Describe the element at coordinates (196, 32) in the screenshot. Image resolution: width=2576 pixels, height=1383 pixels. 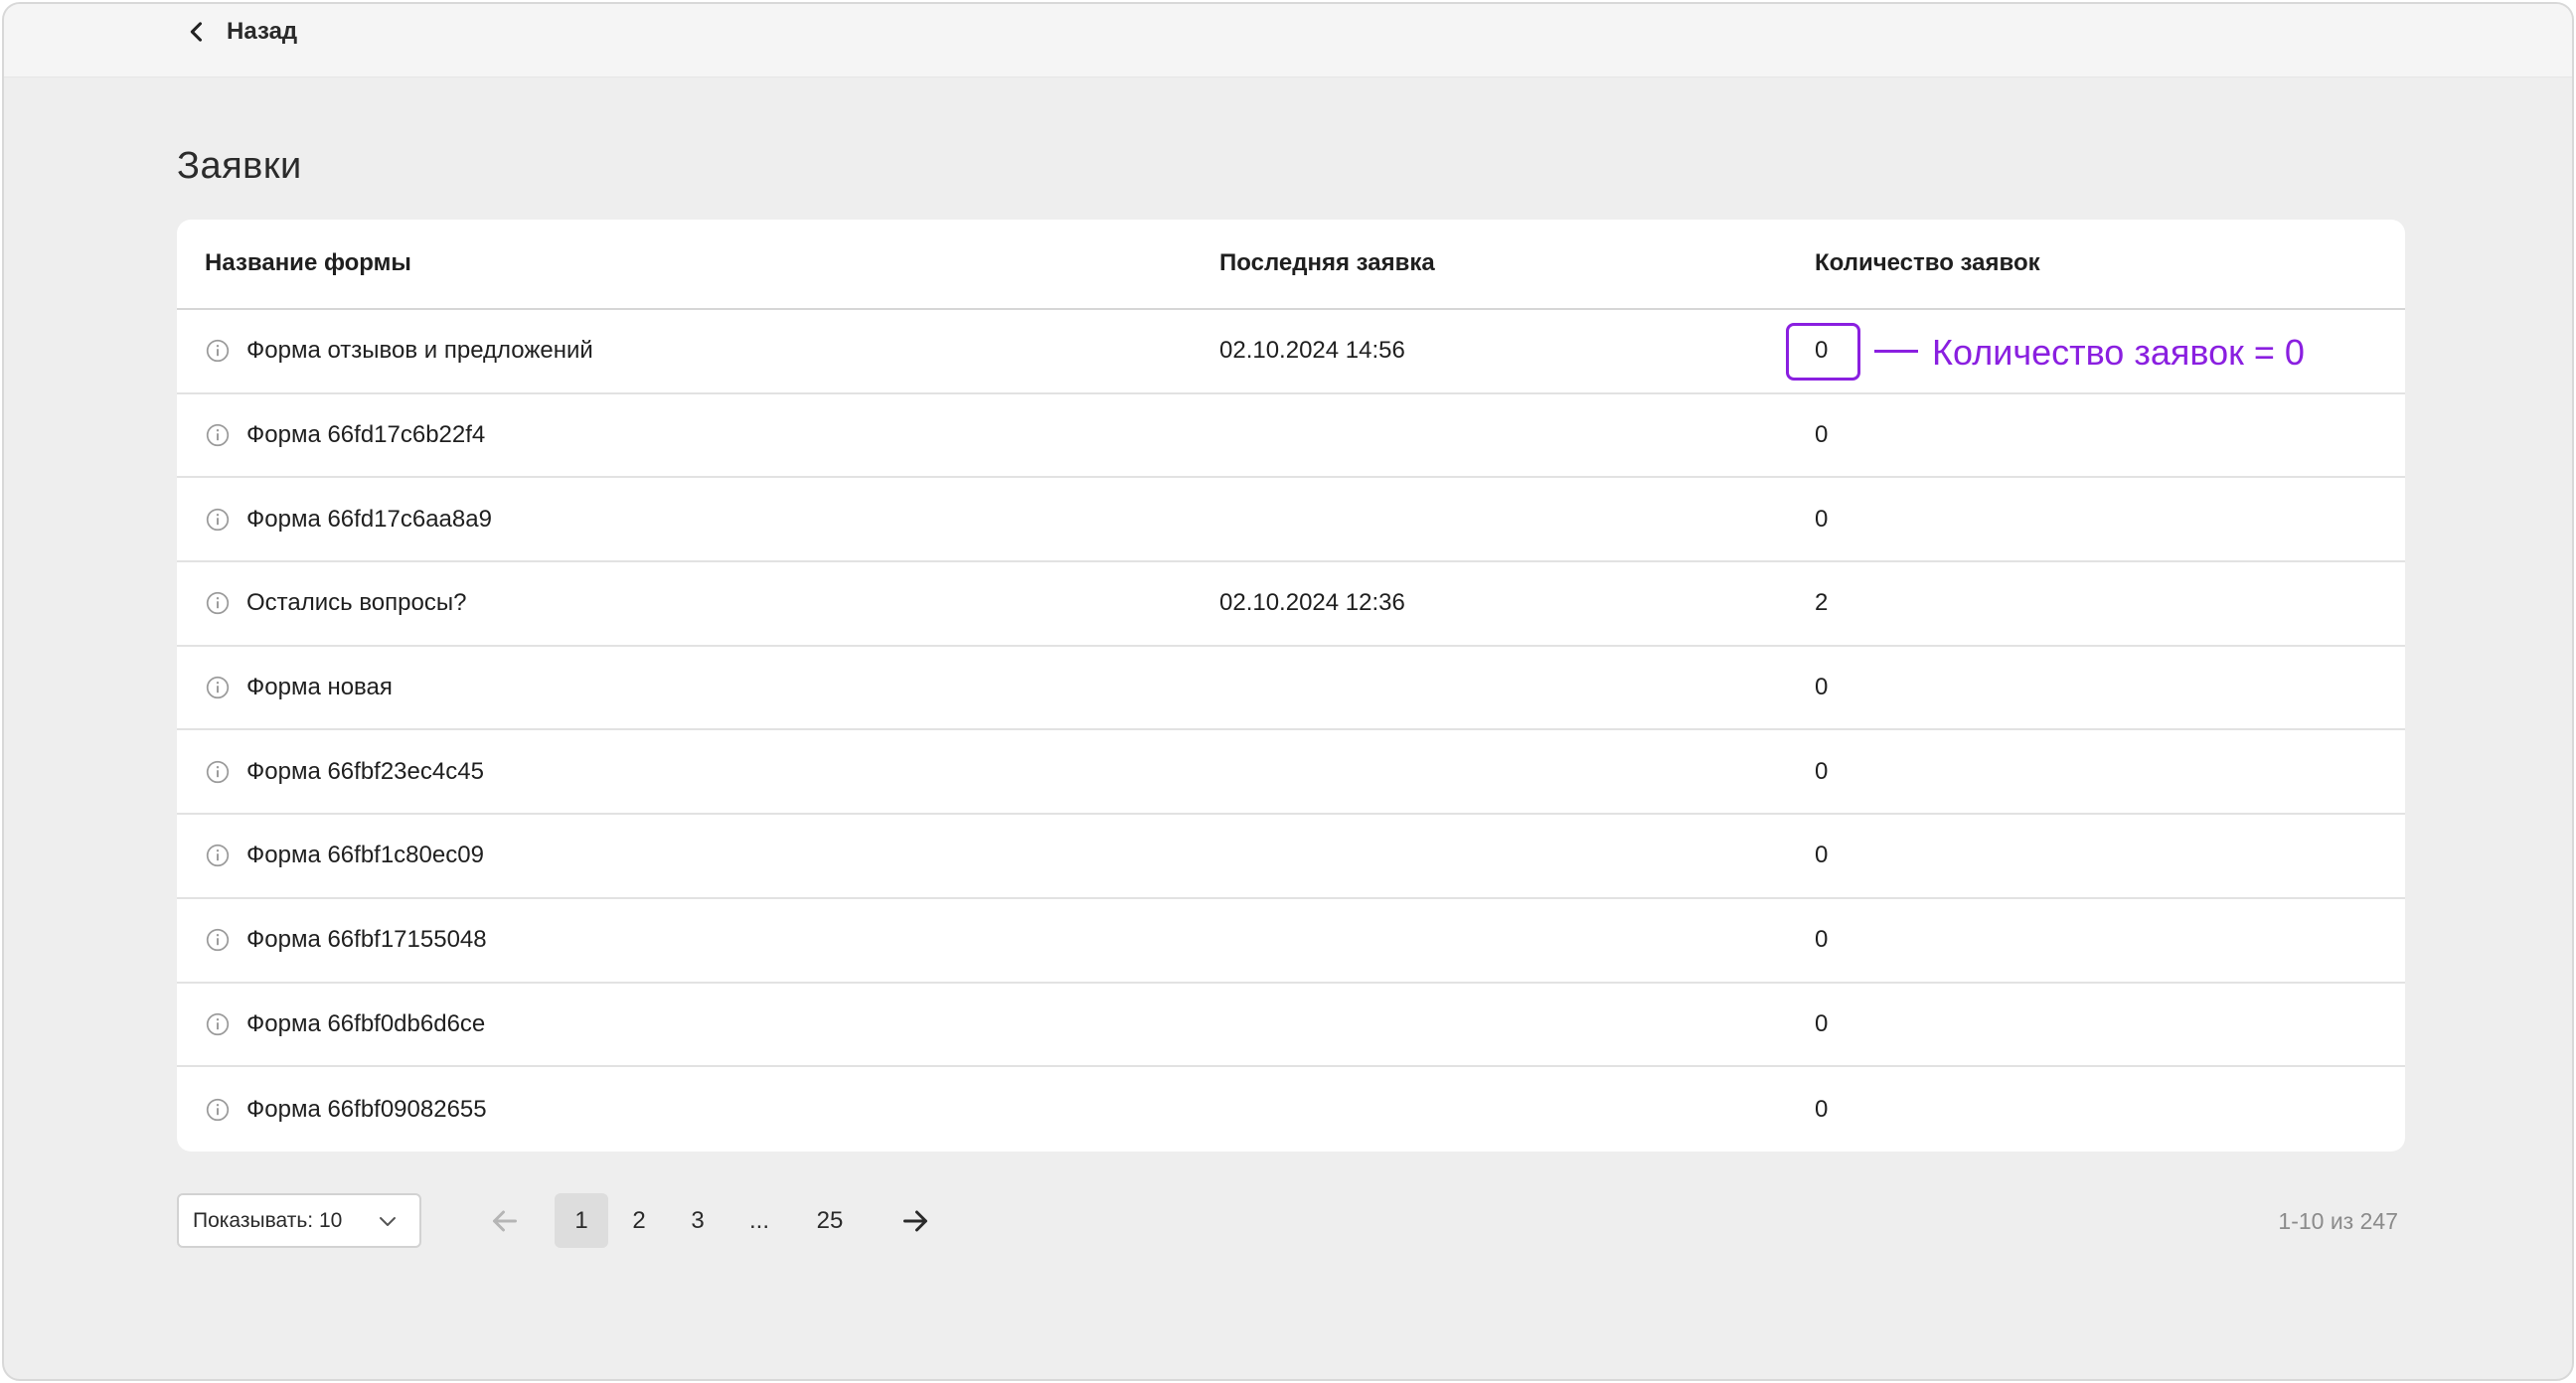
I see `chevron-left-icon` at that location.